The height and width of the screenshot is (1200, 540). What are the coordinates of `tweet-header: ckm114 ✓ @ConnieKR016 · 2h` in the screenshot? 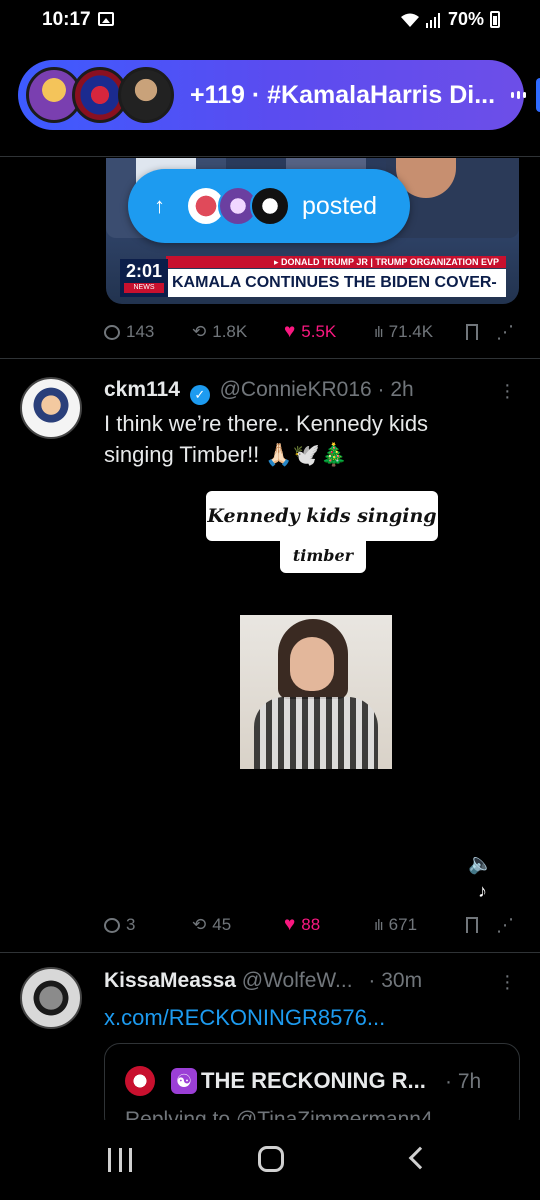 It's located at (259, 391).